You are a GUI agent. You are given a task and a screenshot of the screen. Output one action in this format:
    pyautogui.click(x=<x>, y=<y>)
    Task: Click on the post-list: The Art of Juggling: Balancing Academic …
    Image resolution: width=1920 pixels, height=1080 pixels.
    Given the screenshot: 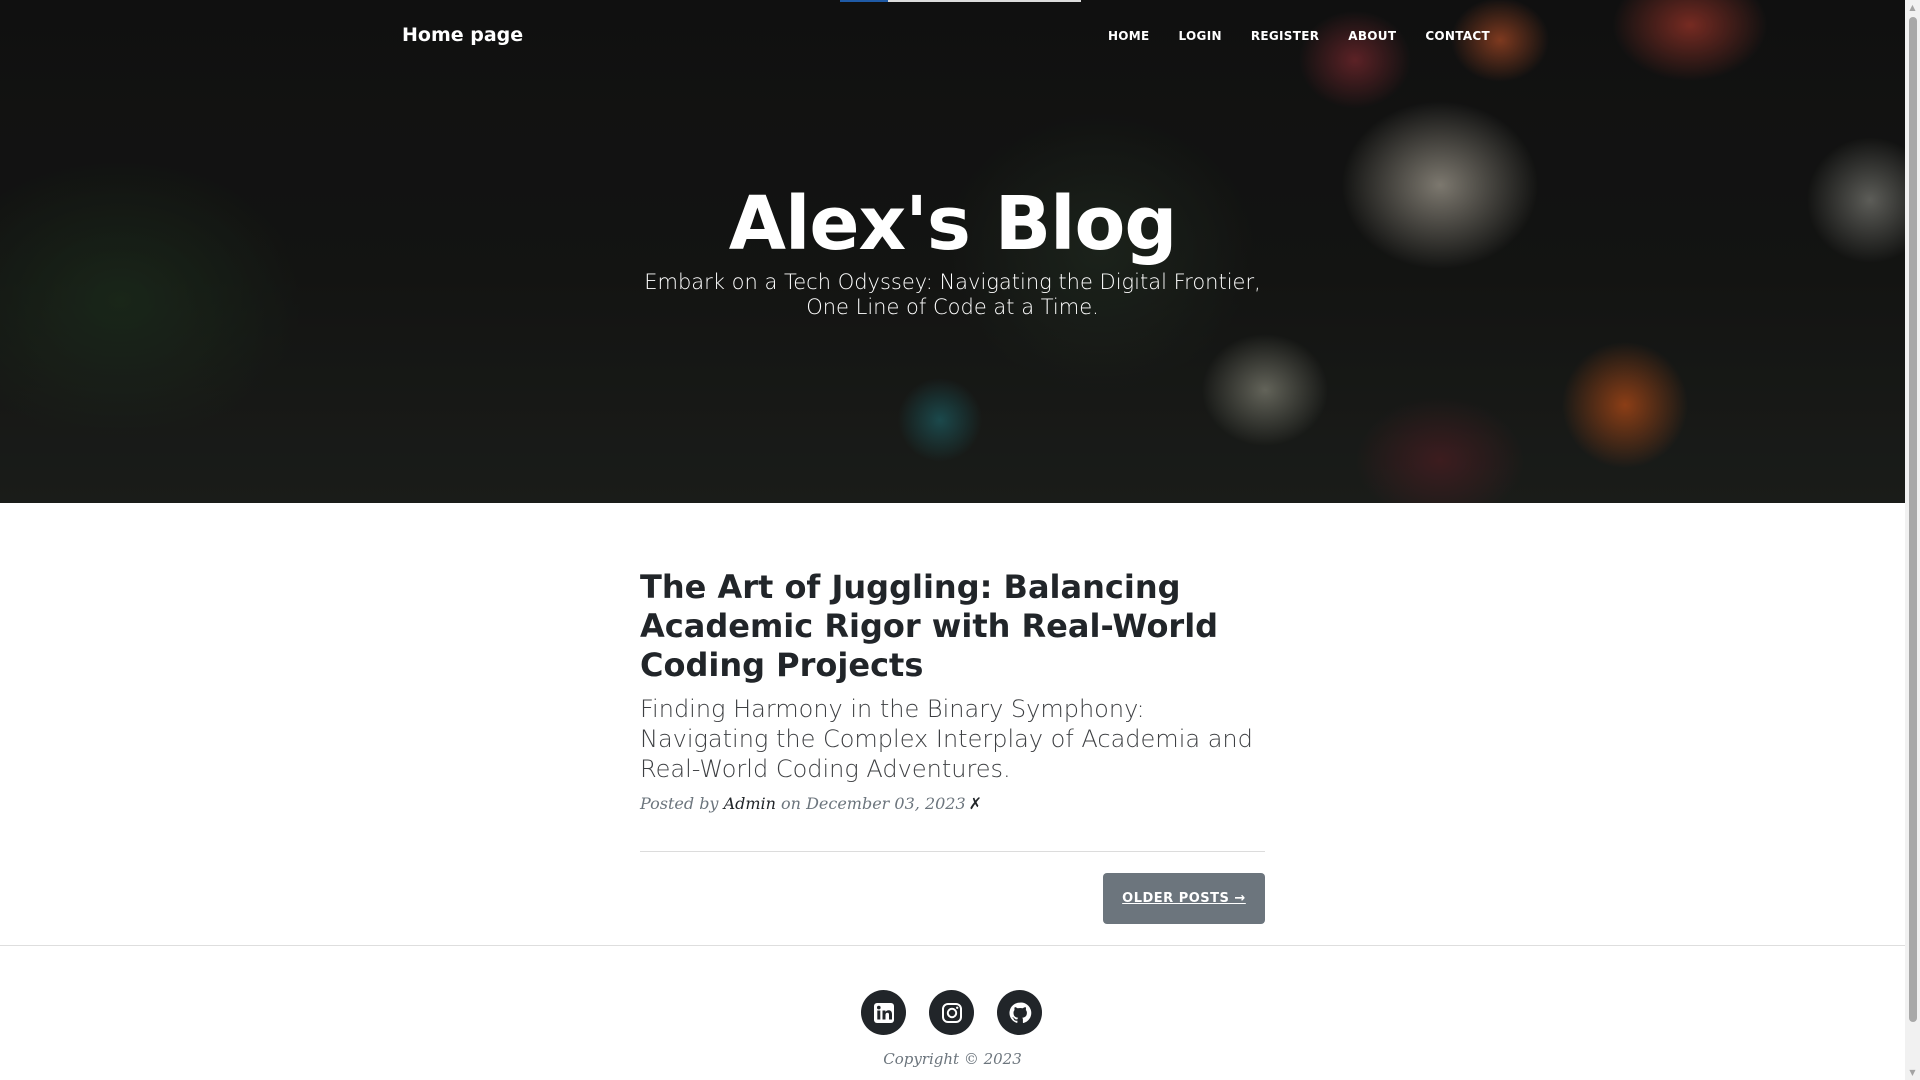 What is the action you would take?
    pyautogui.click(x=952, y=690)
    